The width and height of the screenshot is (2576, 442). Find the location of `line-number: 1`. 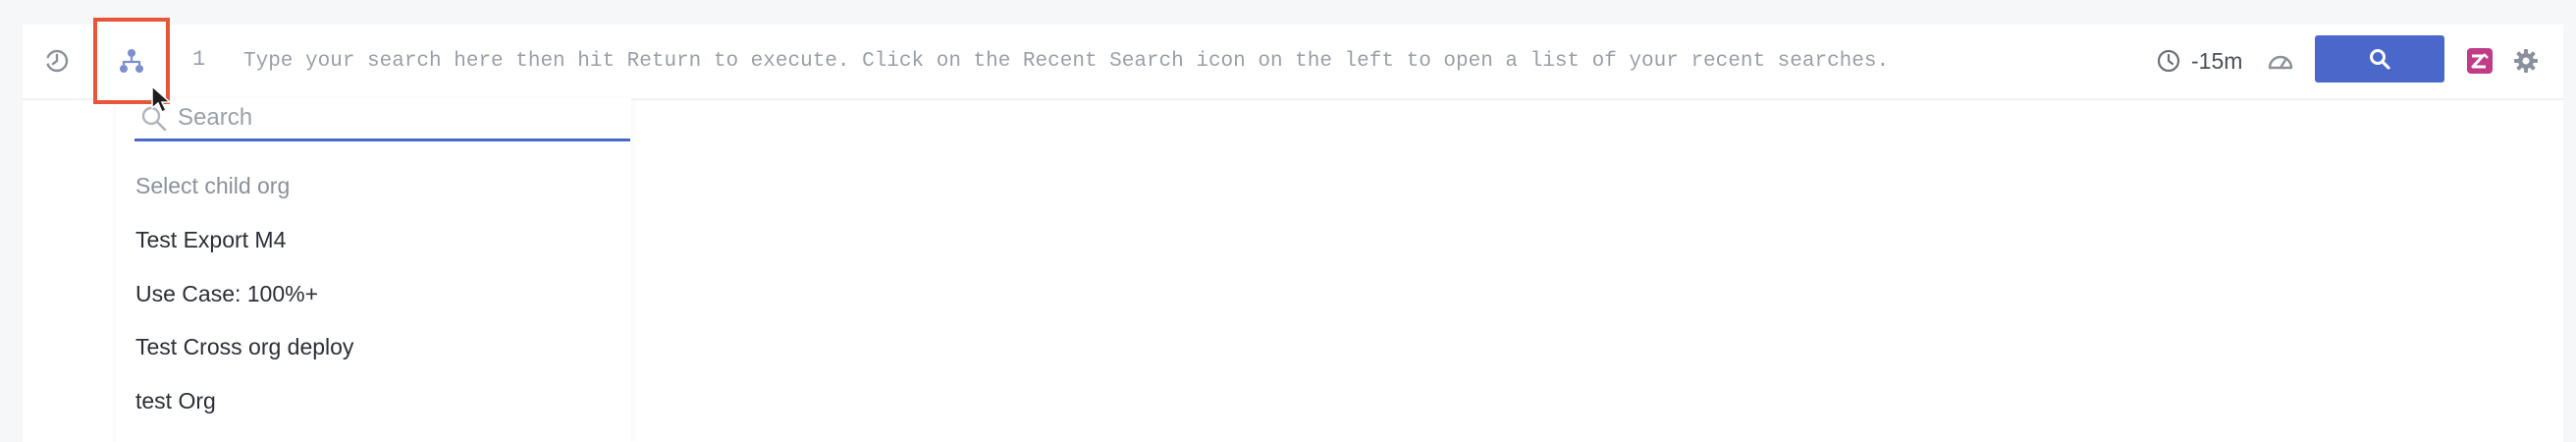

line-number: 1 is located at coordinates (199, 59).